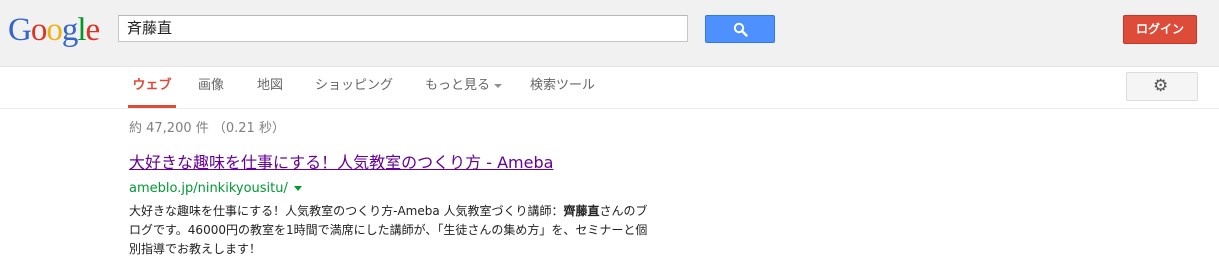 Image resolution: width=1219 pixels, height=275 pixels. I want to click on logo-letter: l, so click(81, 30).